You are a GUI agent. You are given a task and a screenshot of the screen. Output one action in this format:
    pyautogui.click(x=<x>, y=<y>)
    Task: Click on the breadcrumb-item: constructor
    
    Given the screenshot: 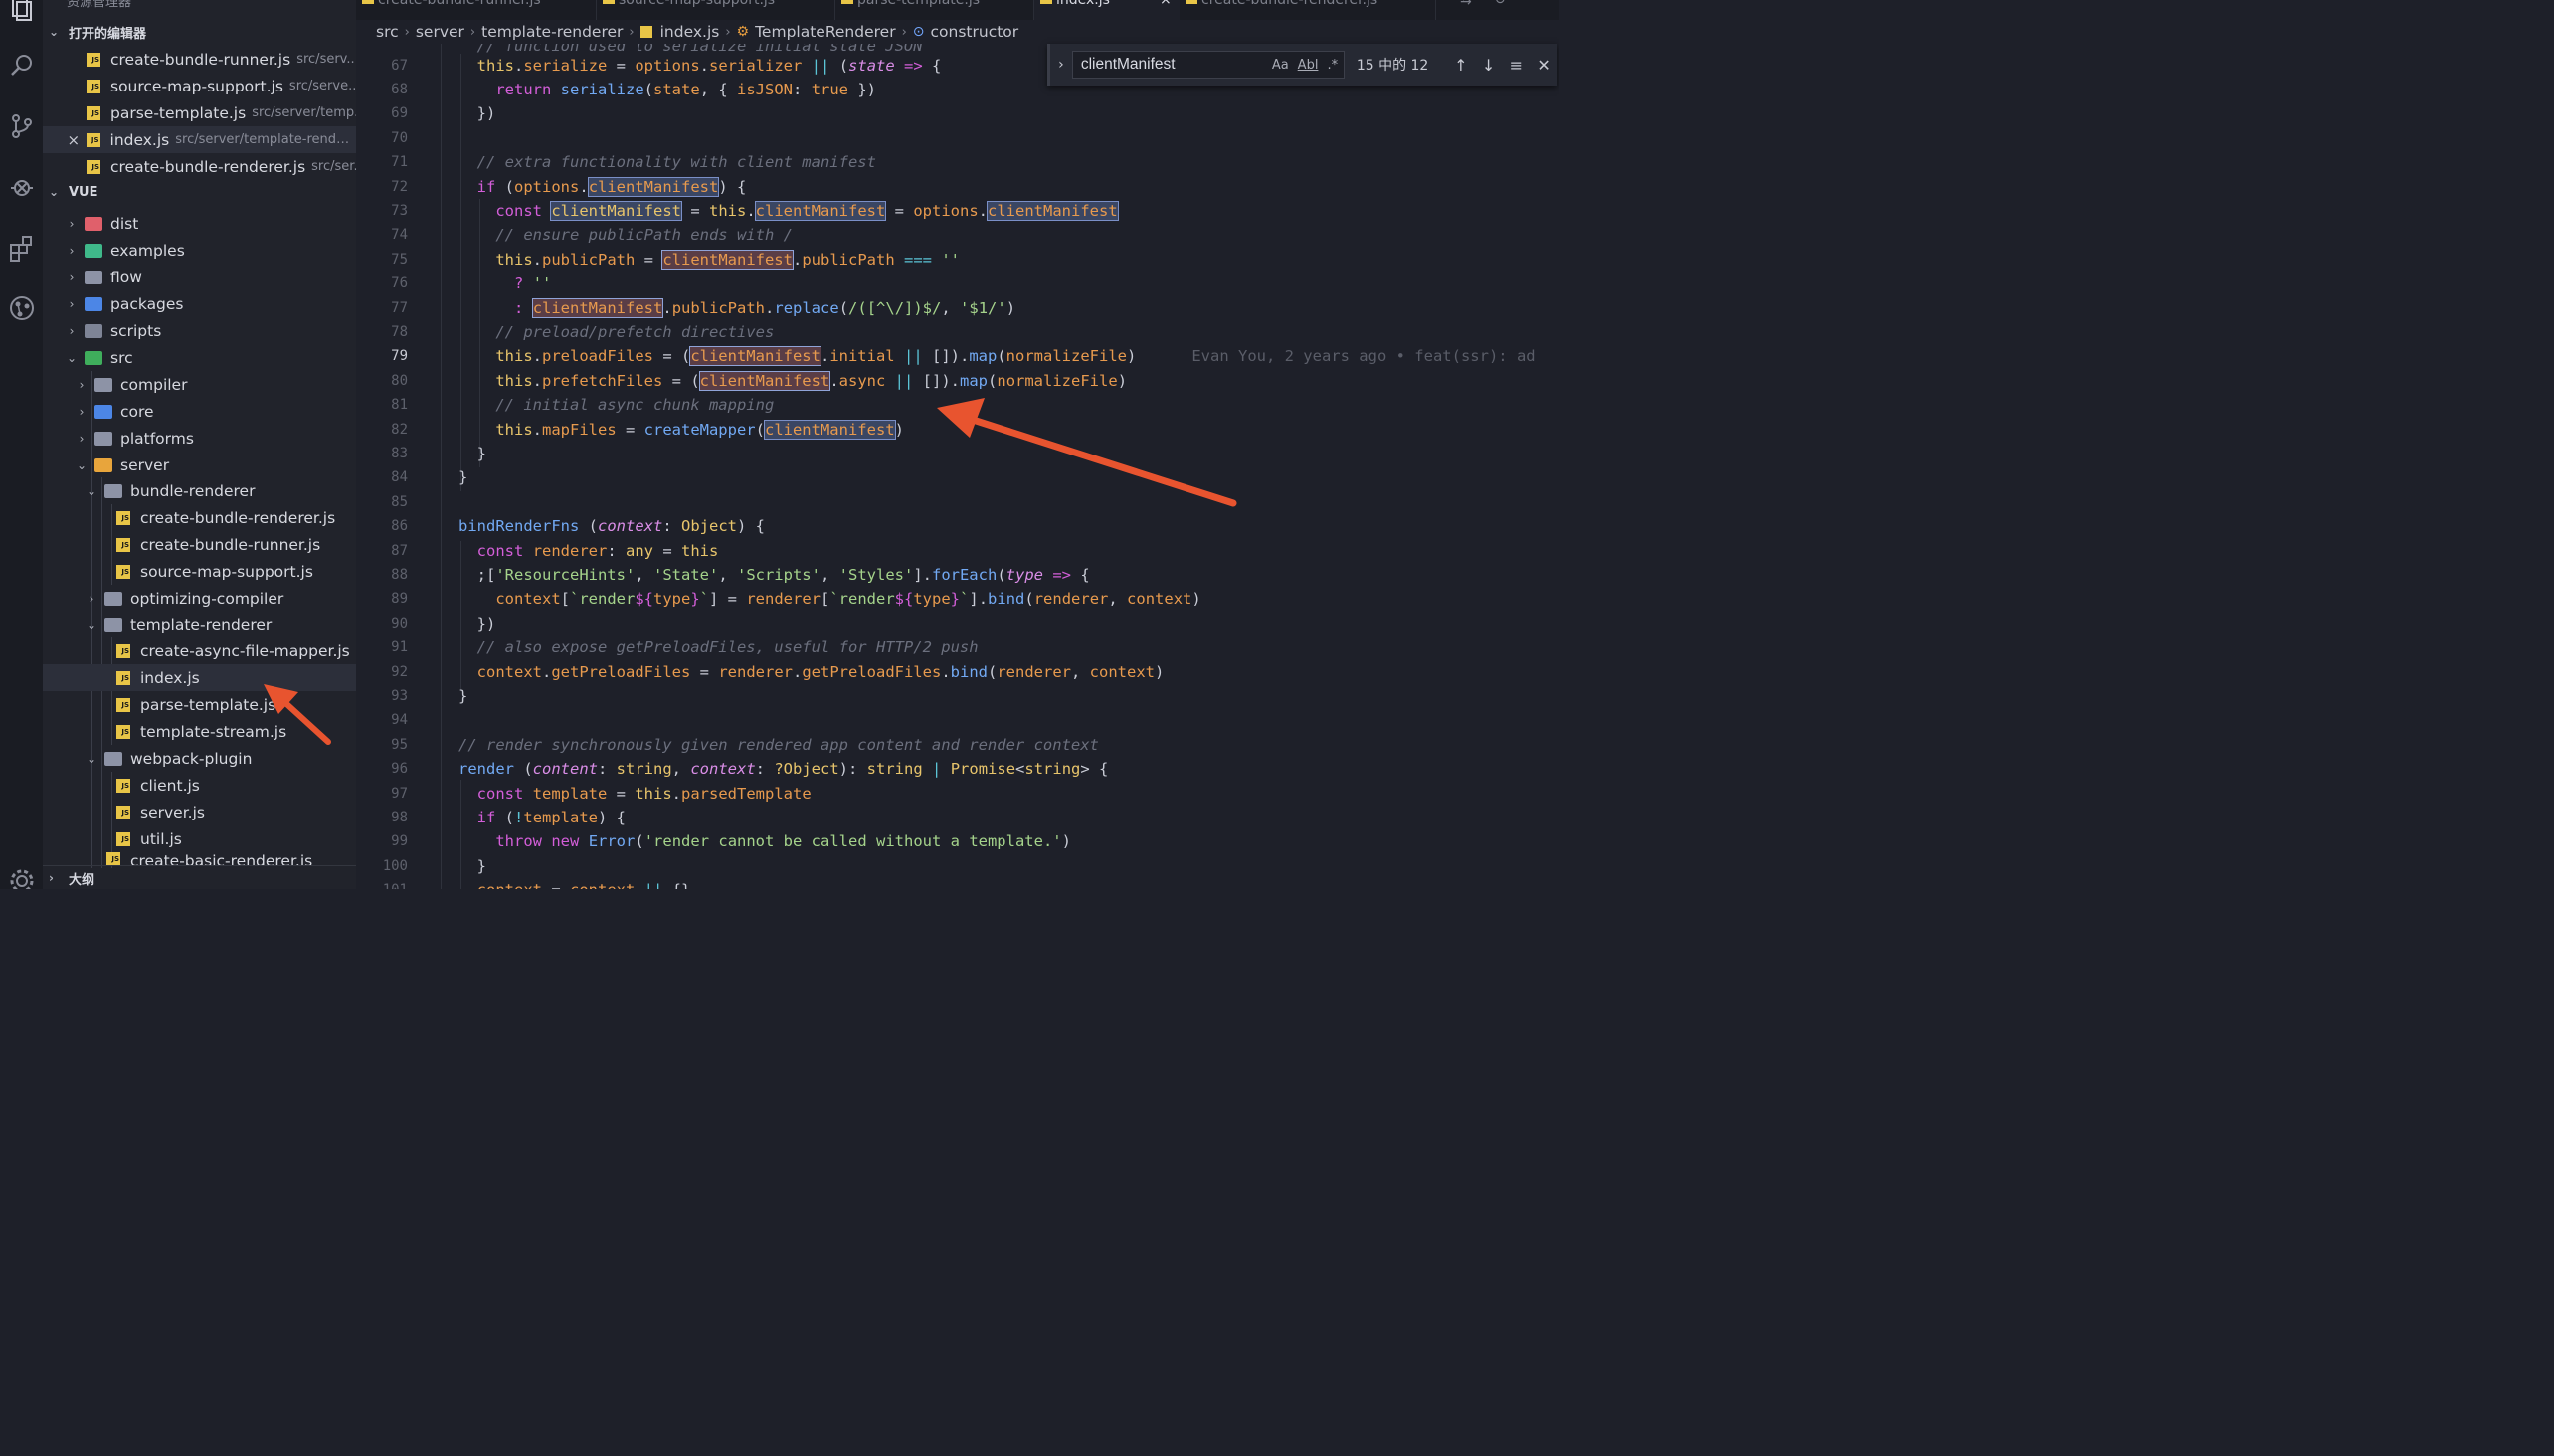 What is the action you would take?
    pyautogui.click(x=975, y=32)
    